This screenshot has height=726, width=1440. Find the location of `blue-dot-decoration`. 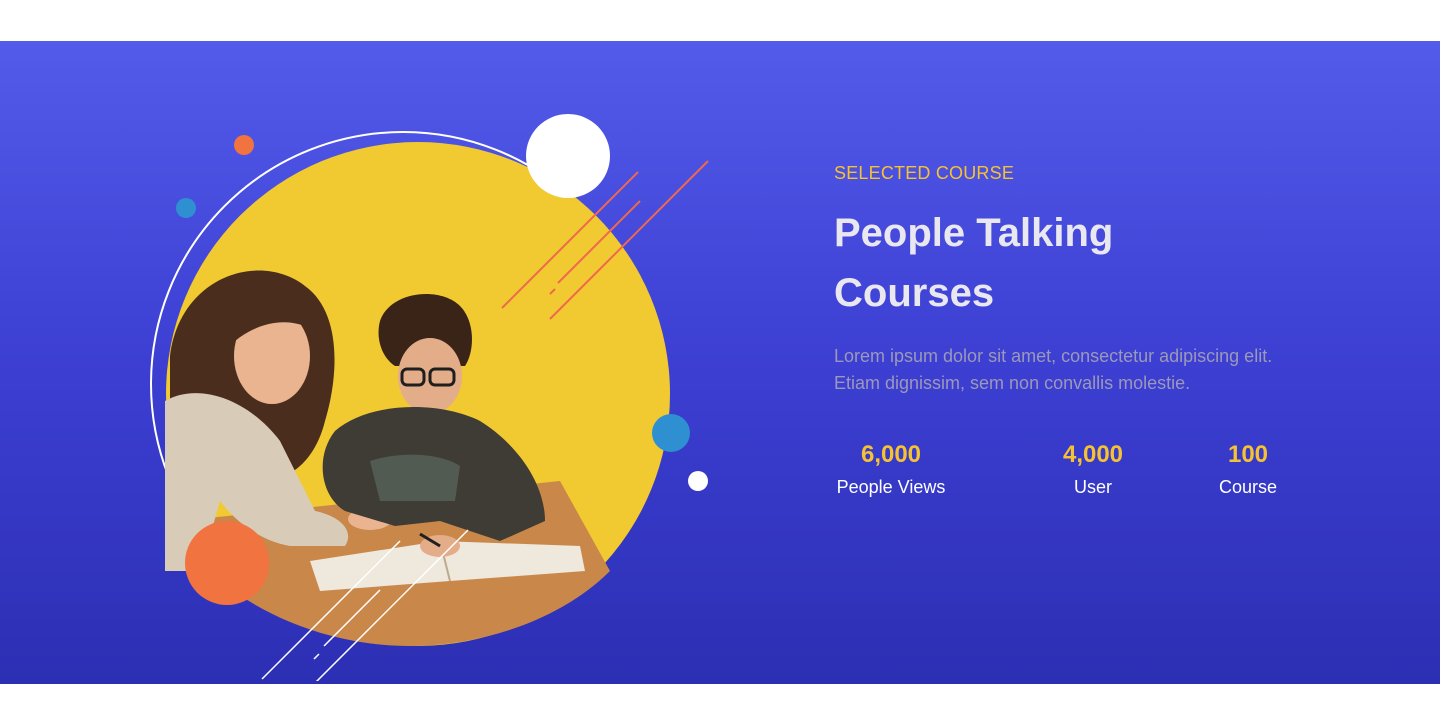

blue-dot-decoration is located at coordinates (186, 208).